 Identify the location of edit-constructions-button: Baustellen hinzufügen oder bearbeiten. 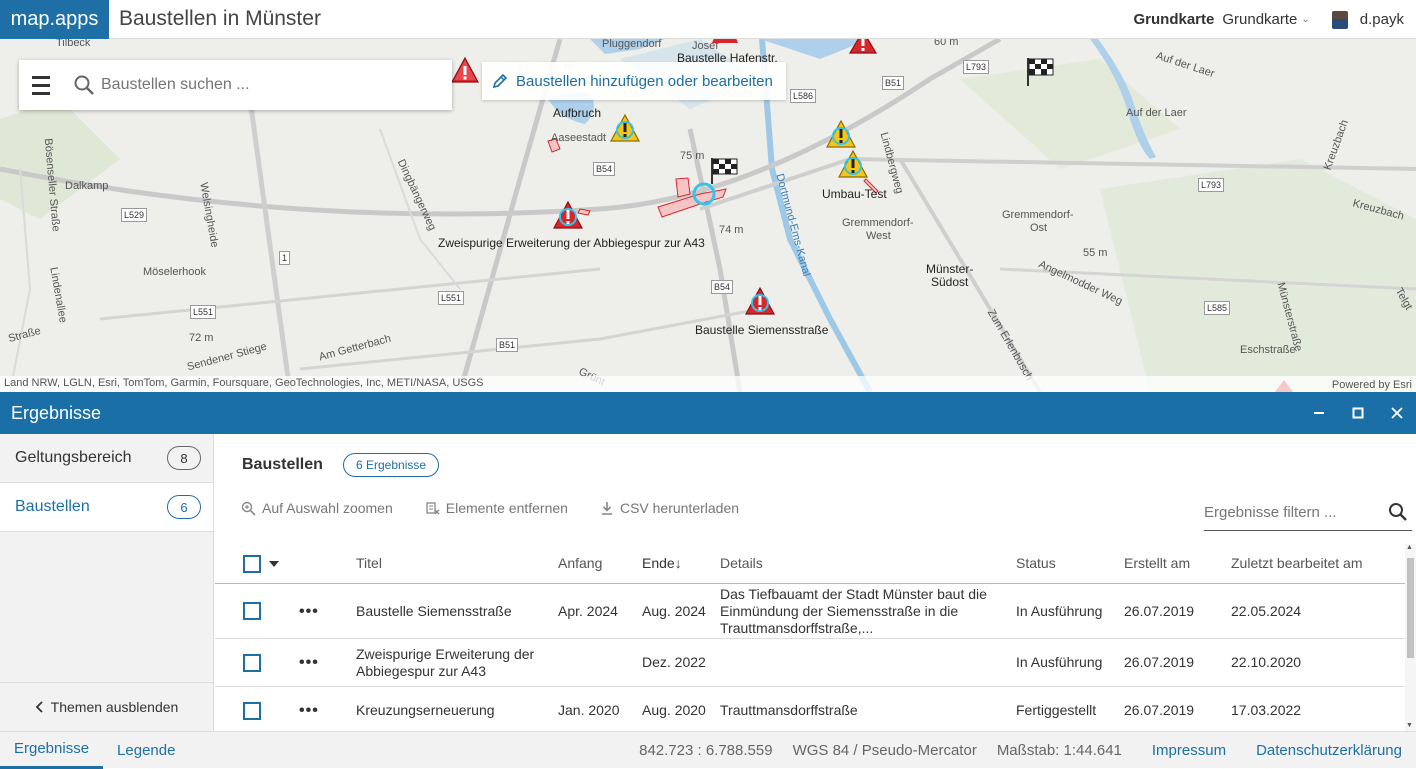
(634, 81).